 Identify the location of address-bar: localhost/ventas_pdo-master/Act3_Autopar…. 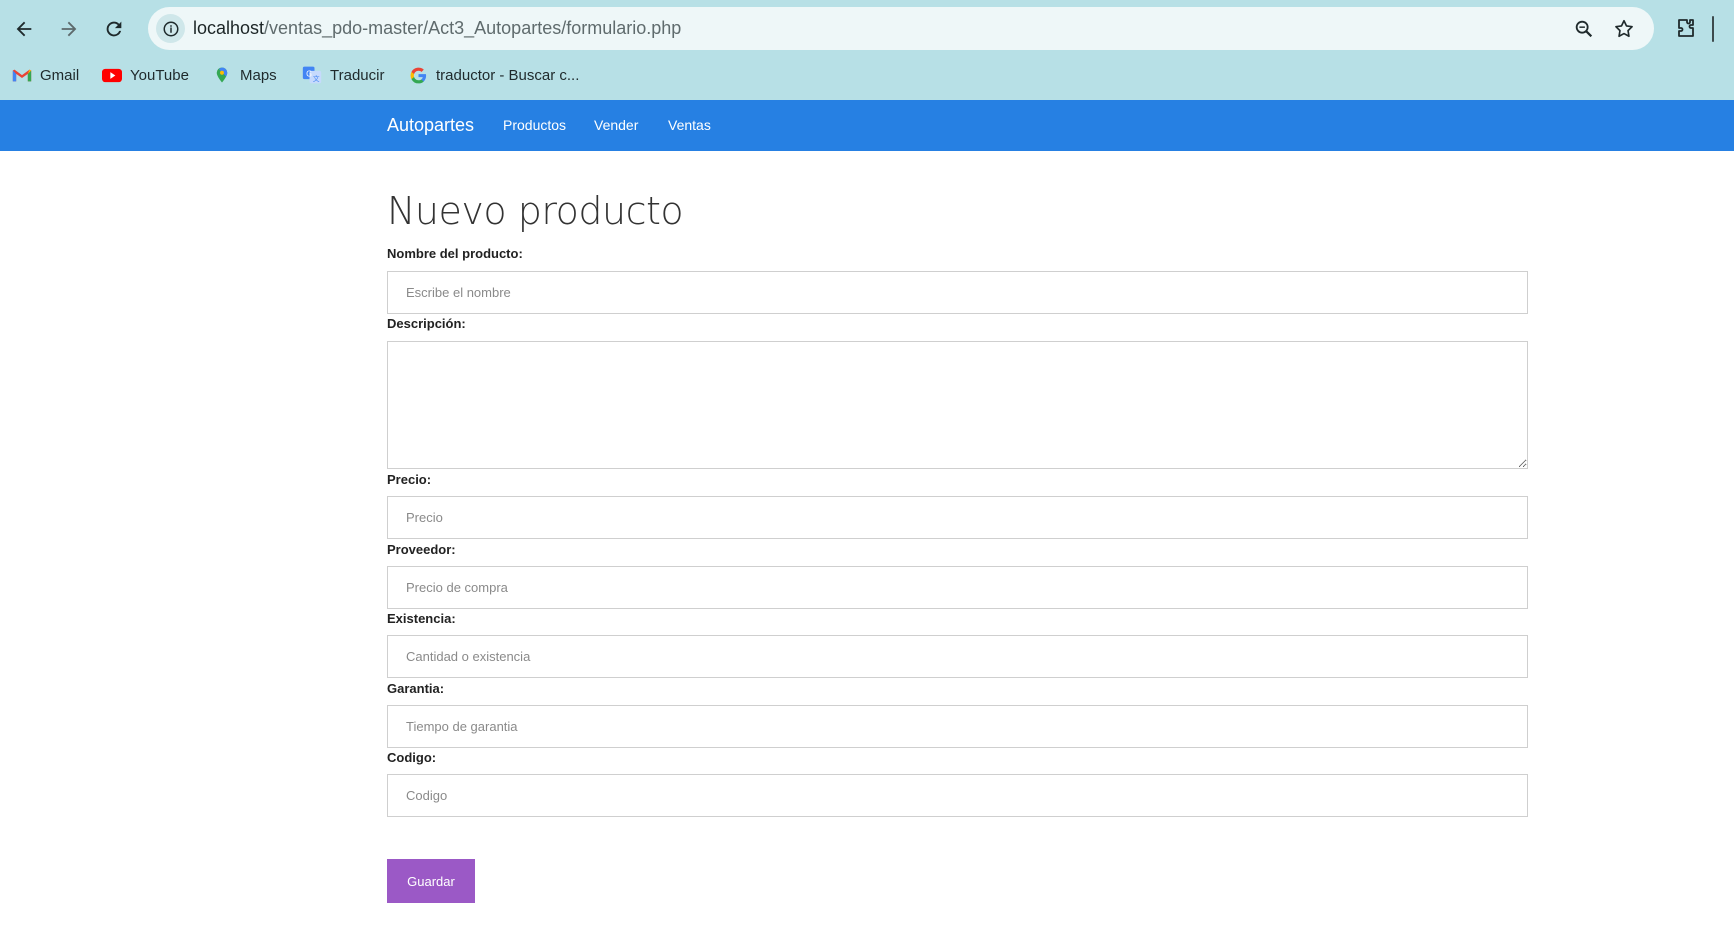
(901, 28).